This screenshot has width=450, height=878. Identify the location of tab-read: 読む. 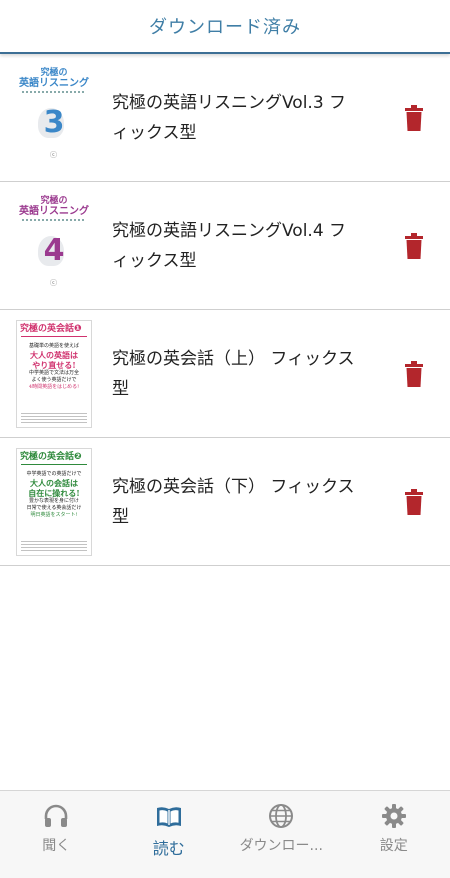
(169, 834).